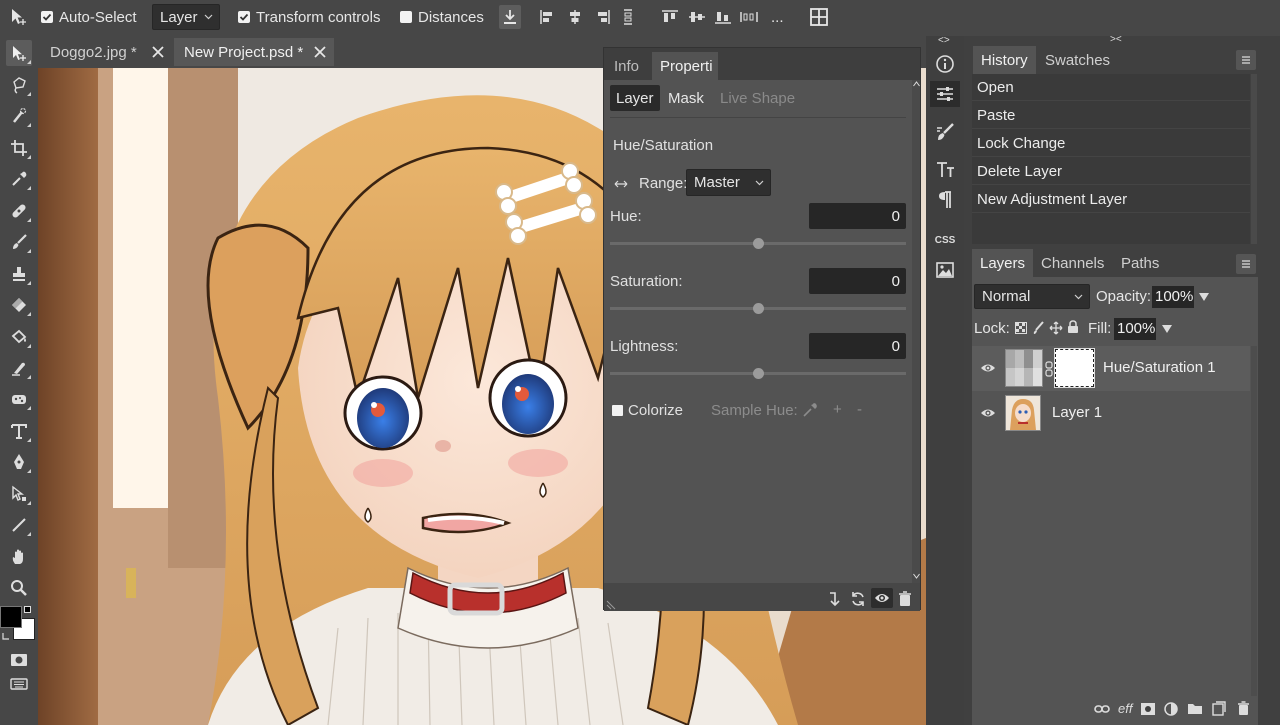 The height and width of the screenshot is (725, 1280). What do you see at coordinates (916, 331) in the screenshot?
I see `properties-scrollbar` at bounding box center [916, 331].